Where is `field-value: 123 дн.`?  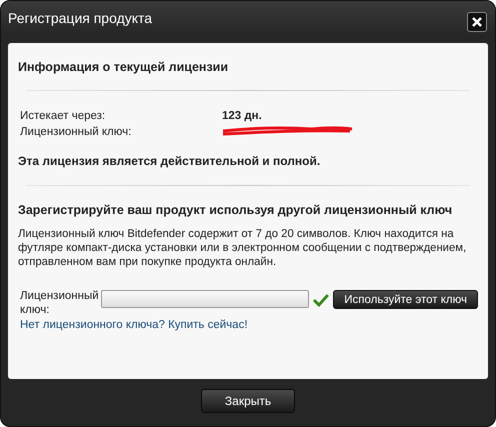
field-value: 123 дн. is located at coordinates (242, 116).